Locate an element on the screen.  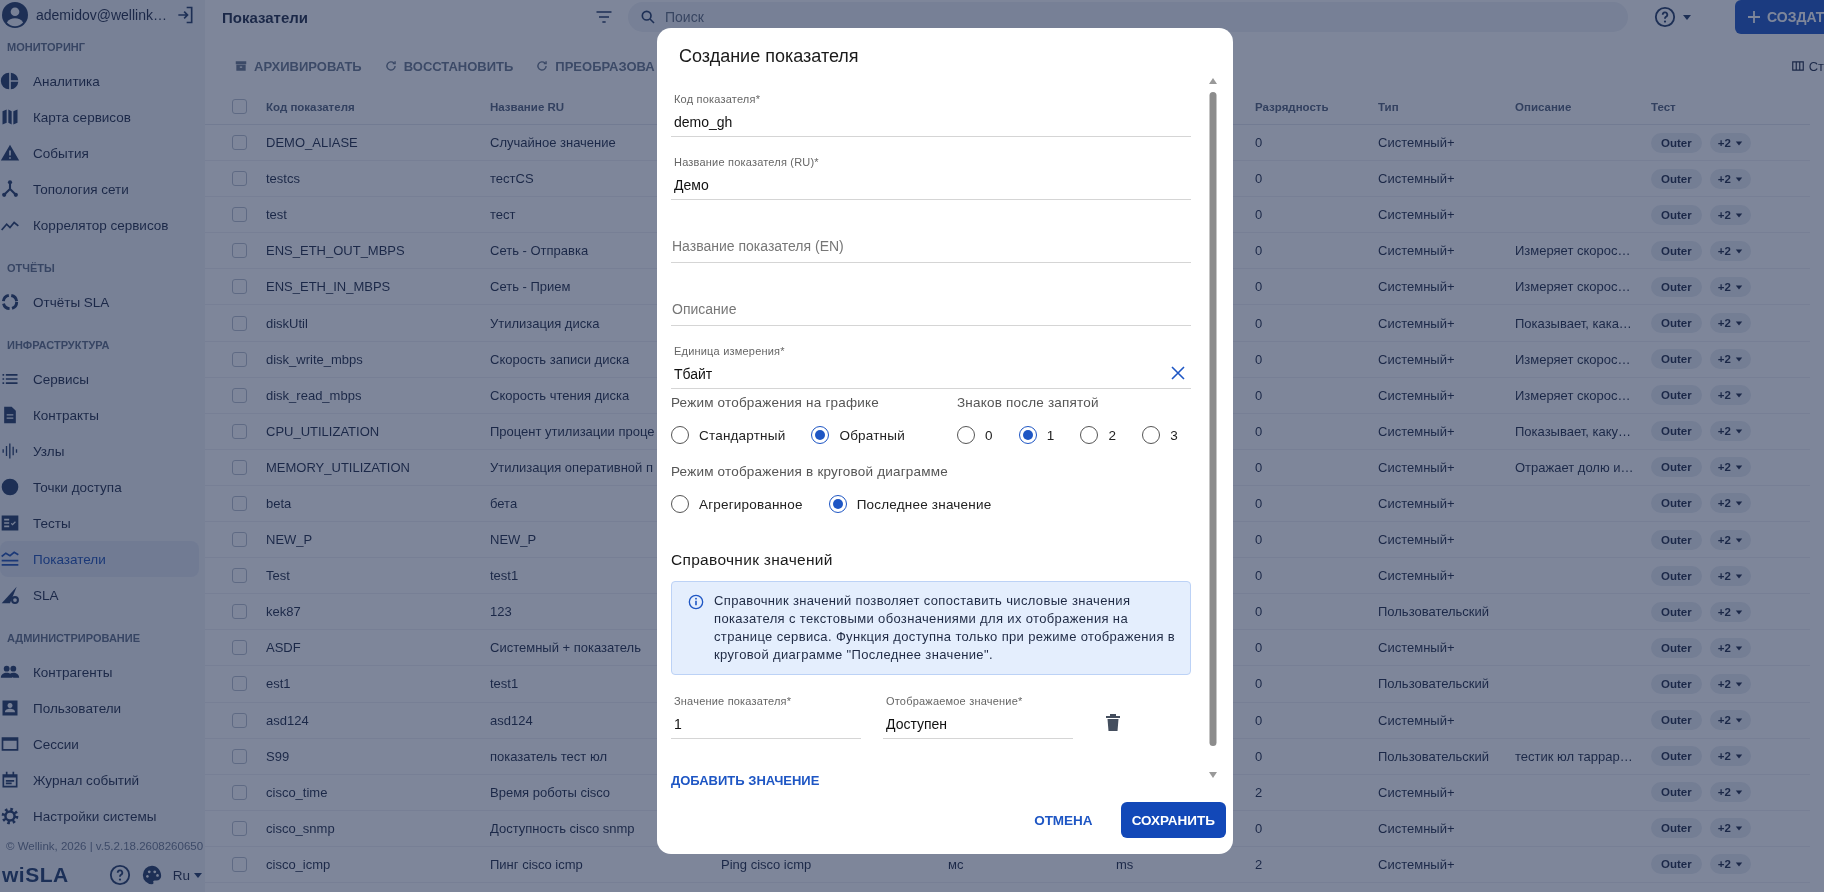
radio-option: Стандартный is located at coordinates (728, 435).